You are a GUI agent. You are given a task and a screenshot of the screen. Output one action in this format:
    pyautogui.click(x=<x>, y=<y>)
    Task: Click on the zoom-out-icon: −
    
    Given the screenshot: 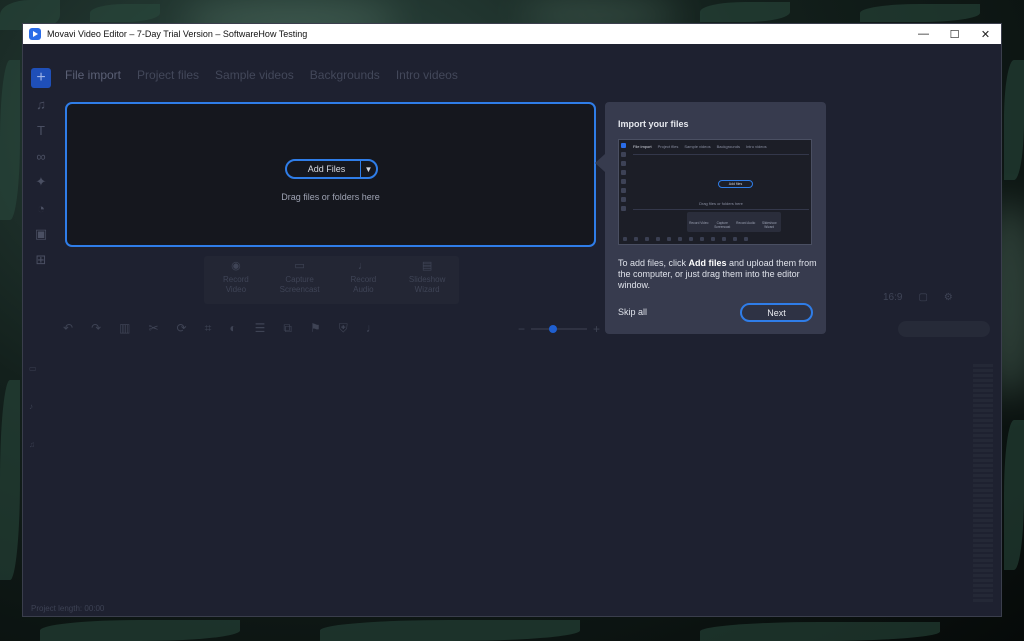 What is the action you would take?
    pyautogui.click(x=521, y=329)
    